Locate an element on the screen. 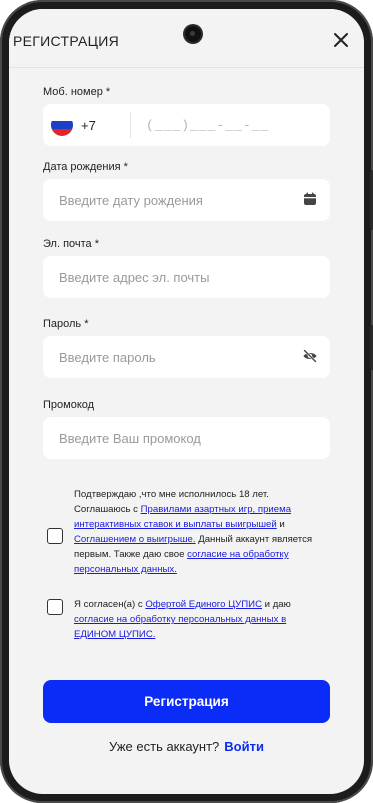 The height and width of the screenshot is (803, 373). password-input: Введите пароль is located at coordinates (186, 357).